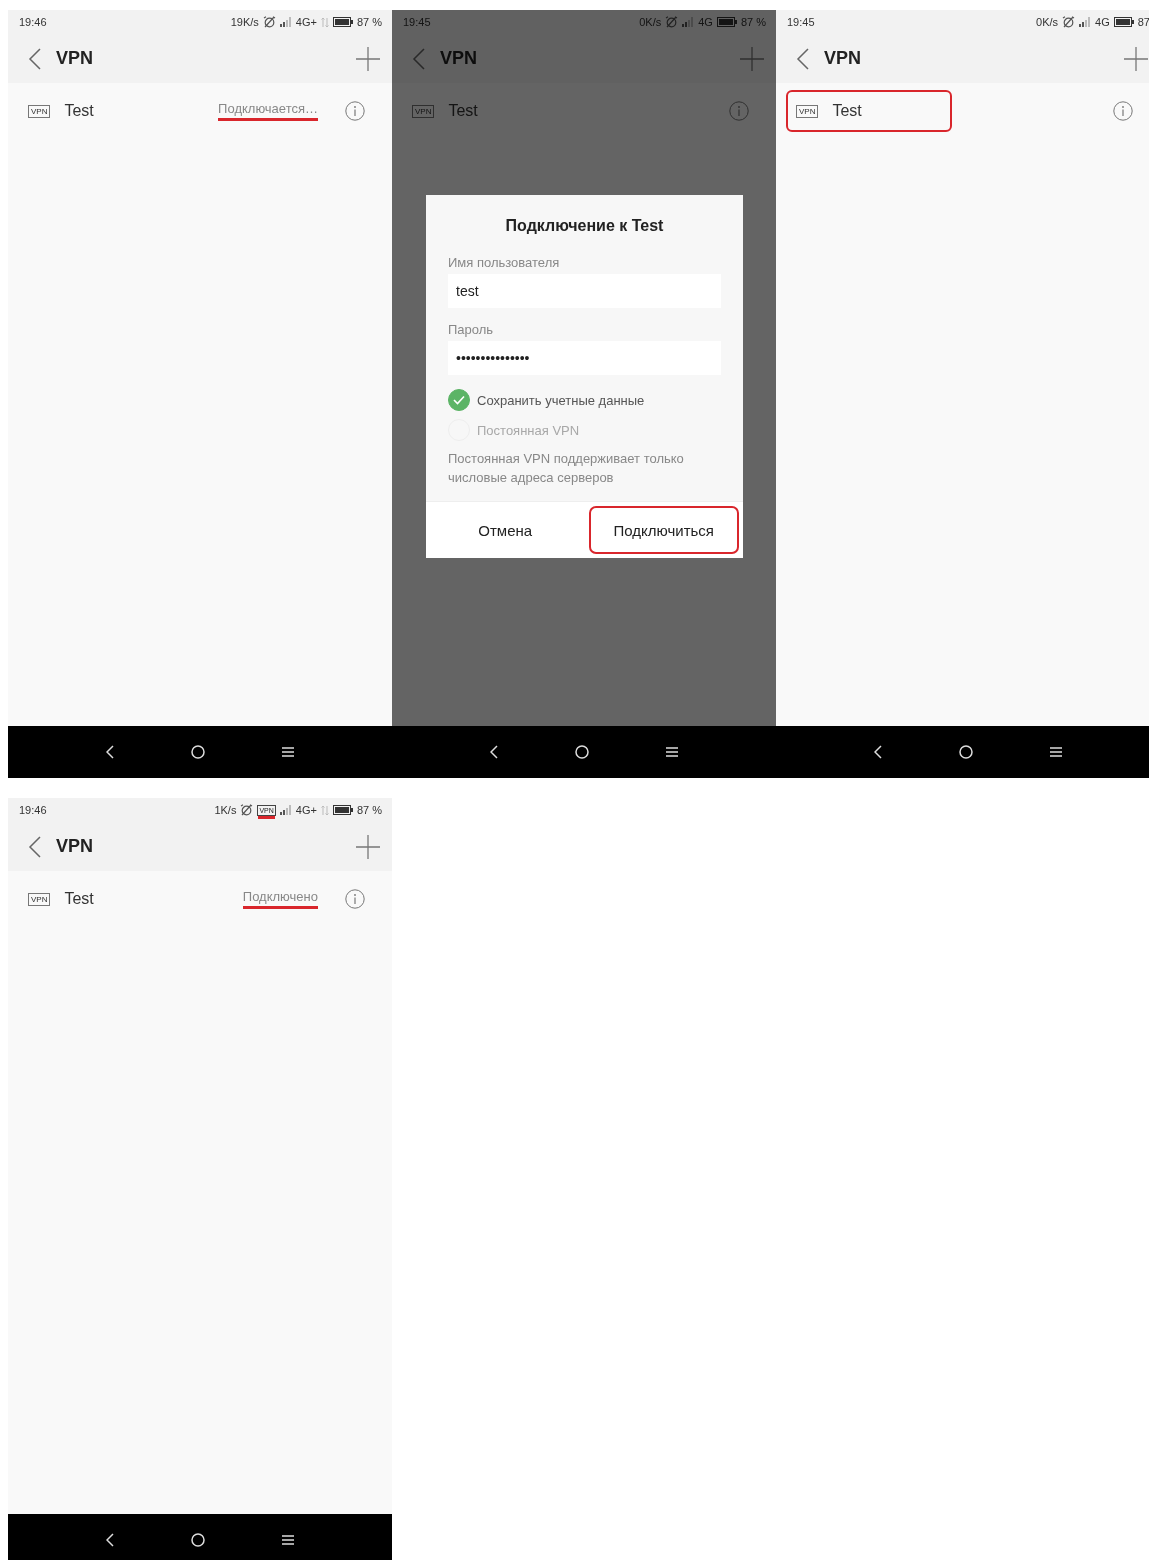  I want to click on dialog-button: Подключиться, so click(663, 530).